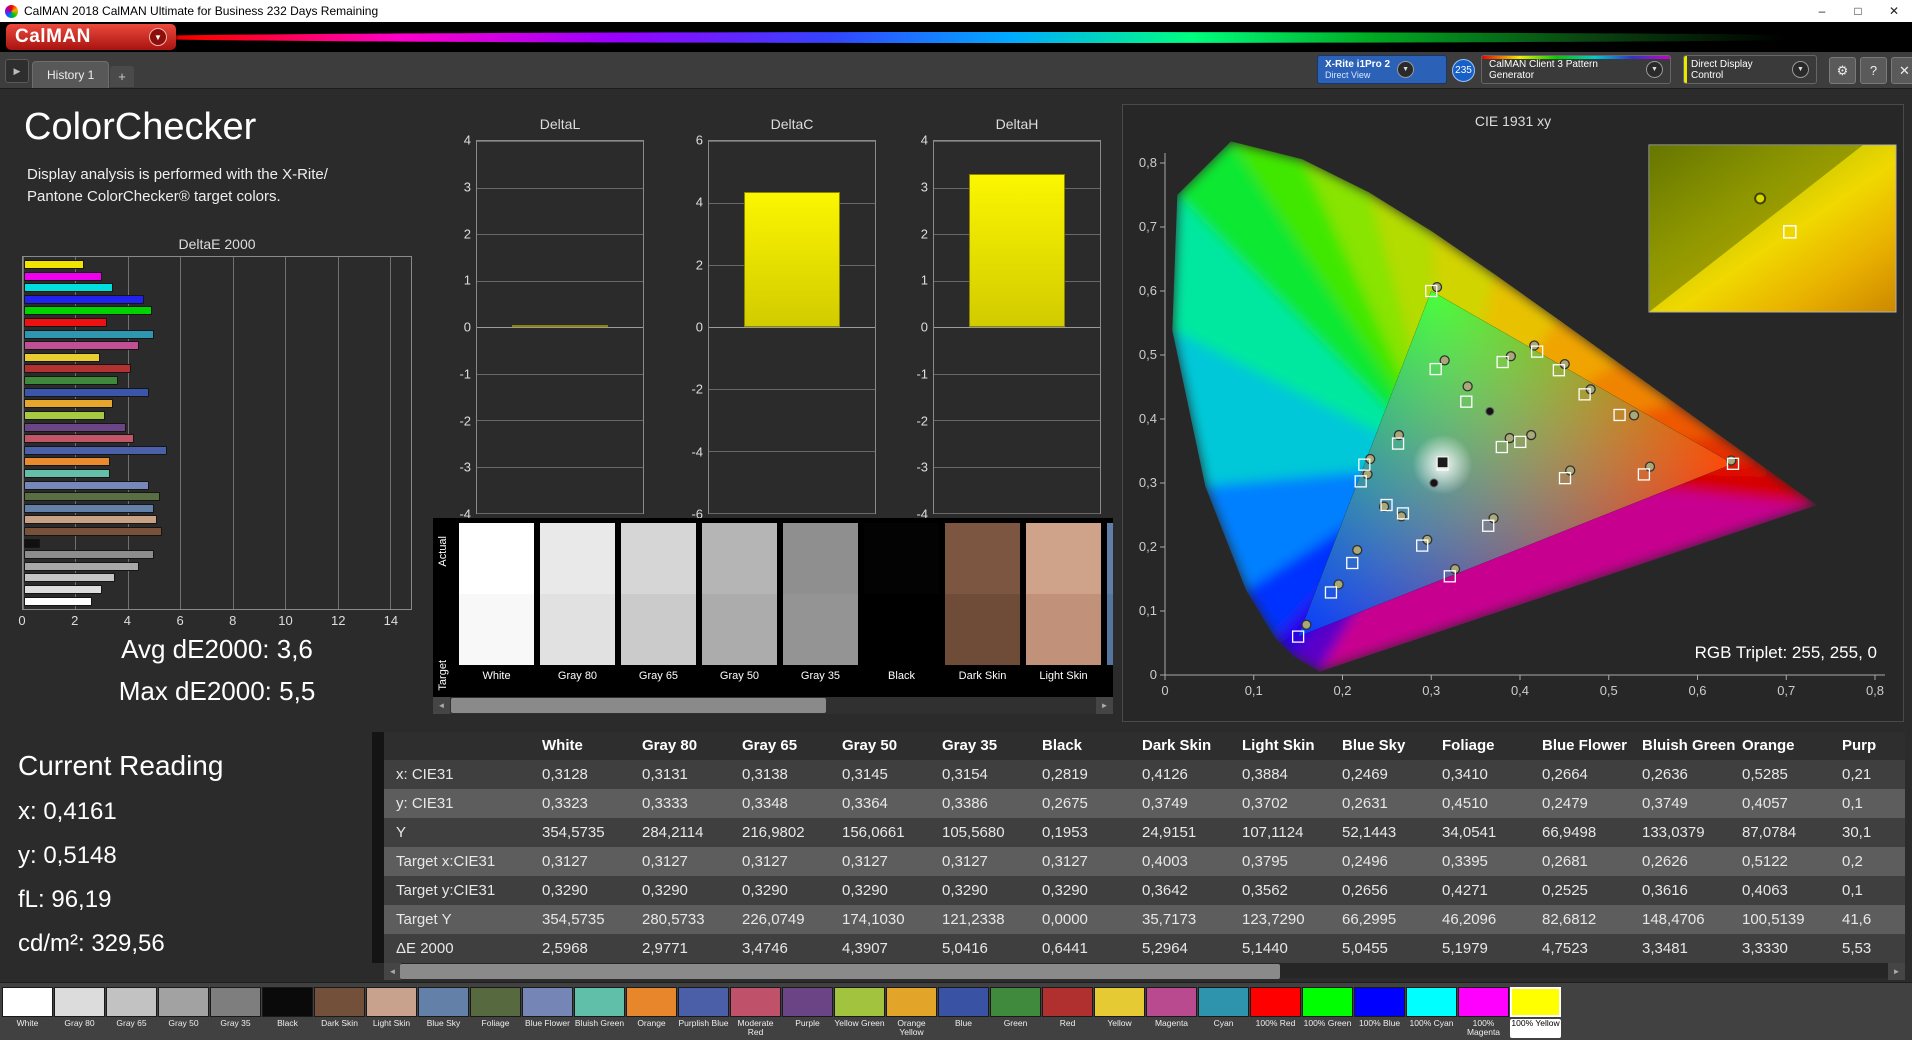  Describe the element at coordinates (651, 1023) in the screenshot. I see `patch-label: Orange` at that location.